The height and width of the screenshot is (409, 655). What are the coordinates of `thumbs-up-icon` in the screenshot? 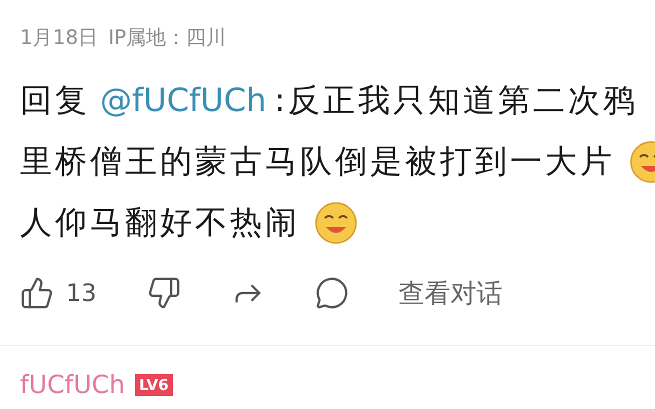 It's located at (37, 293).